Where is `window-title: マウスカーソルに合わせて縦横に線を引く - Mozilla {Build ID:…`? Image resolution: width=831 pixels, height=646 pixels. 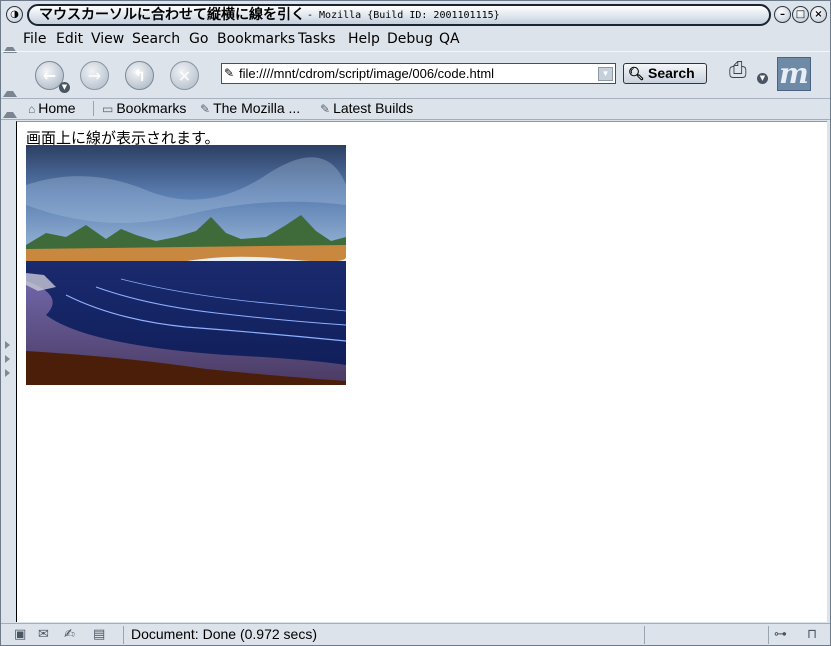 window-title: マウスカーソルに合わせて縦横に線を引く - Mozilla {Build ID:… is located at coordinates (399, 15).